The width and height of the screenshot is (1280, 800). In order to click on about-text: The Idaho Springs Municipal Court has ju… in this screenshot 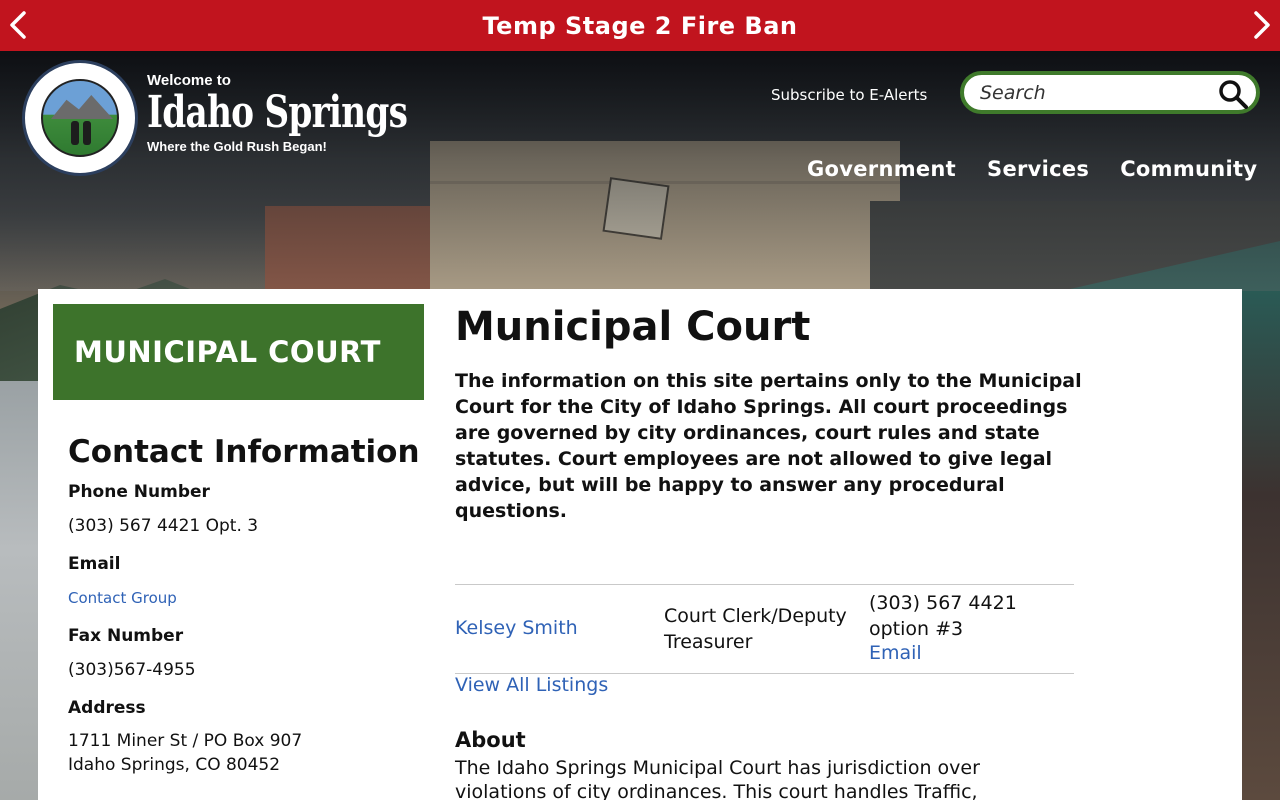, I will do `click(717, 778)`.